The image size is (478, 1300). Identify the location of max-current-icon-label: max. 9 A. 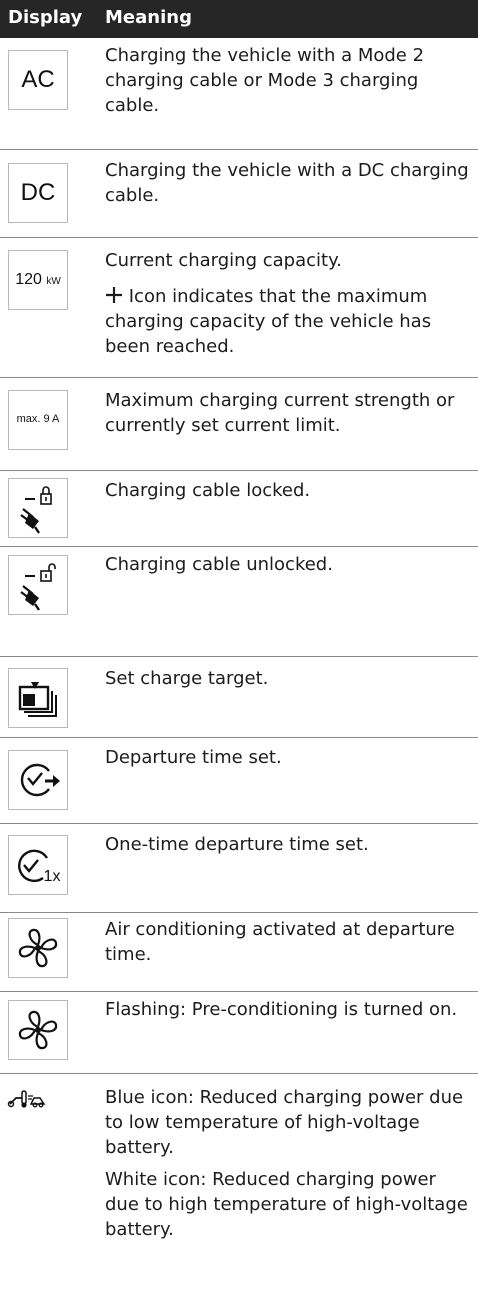
(38, 419).